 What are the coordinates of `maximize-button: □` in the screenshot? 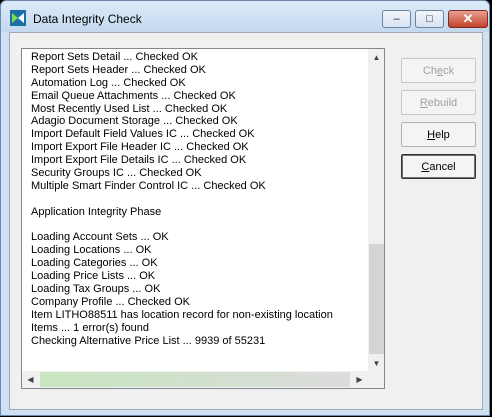 It's located at (429, 19).